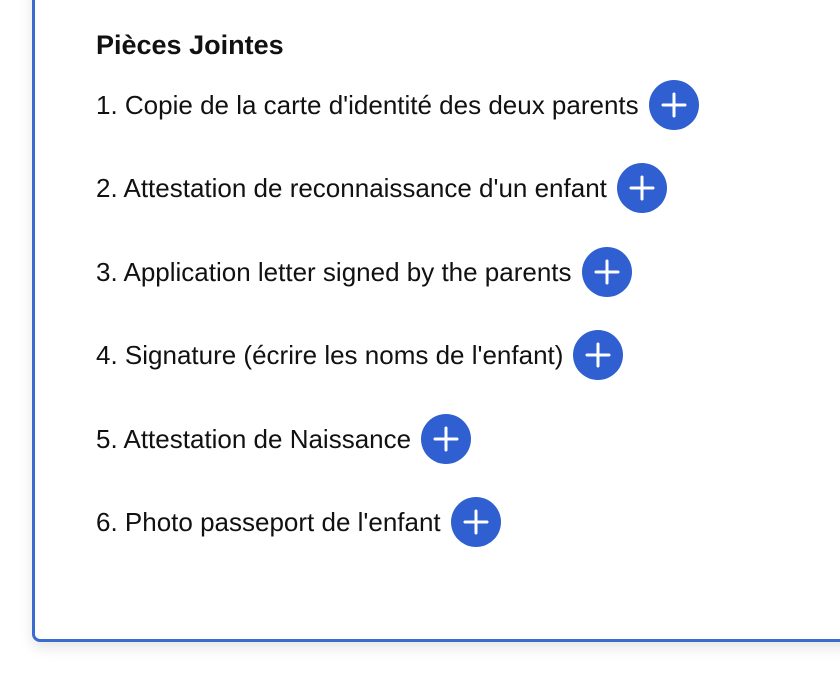  I want to click on section-title: Pièces Jointes, so click(190, 45).